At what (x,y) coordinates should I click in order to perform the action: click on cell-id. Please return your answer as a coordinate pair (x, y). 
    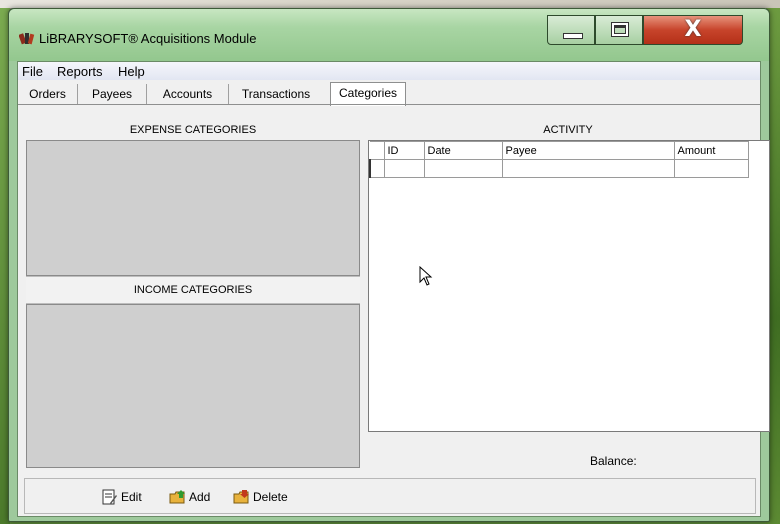
    Looking at the image, I should click on (404, 168).